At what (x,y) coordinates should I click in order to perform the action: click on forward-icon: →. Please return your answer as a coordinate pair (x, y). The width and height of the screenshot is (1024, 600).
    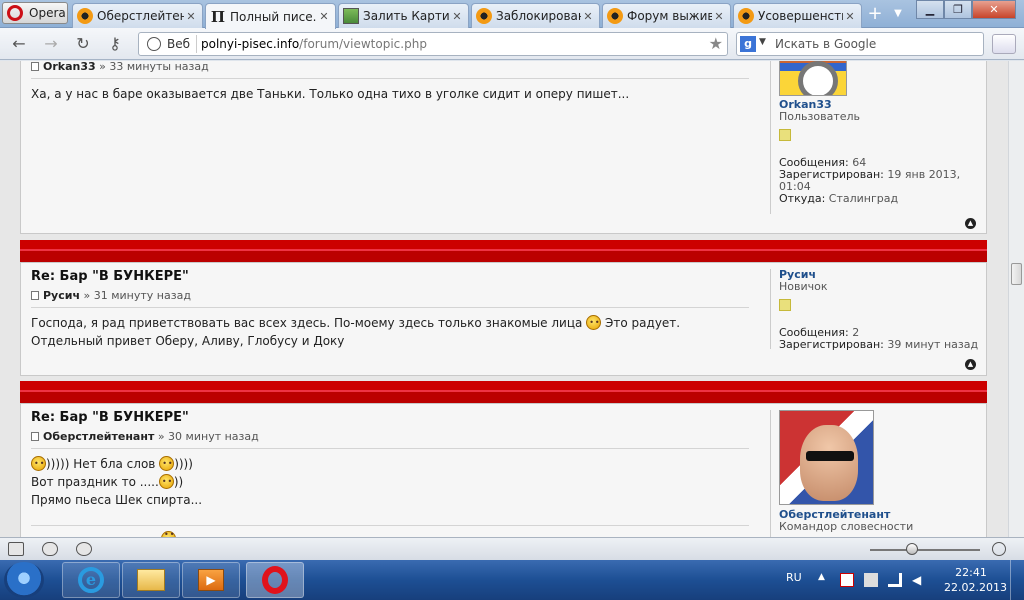
    Looking at the image, I should click on (51, 44).